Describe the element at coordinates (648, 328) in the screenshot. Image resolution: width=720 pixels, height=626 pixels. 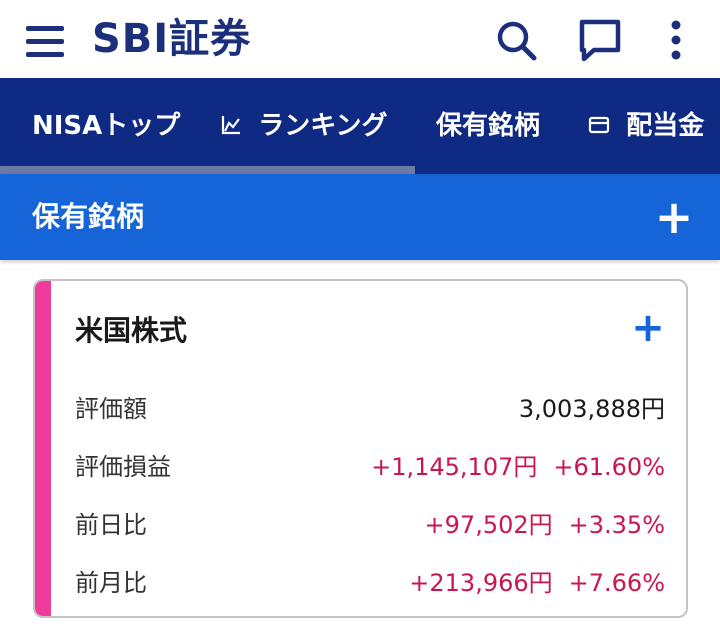
I see `expand-card-button: +` at that location.